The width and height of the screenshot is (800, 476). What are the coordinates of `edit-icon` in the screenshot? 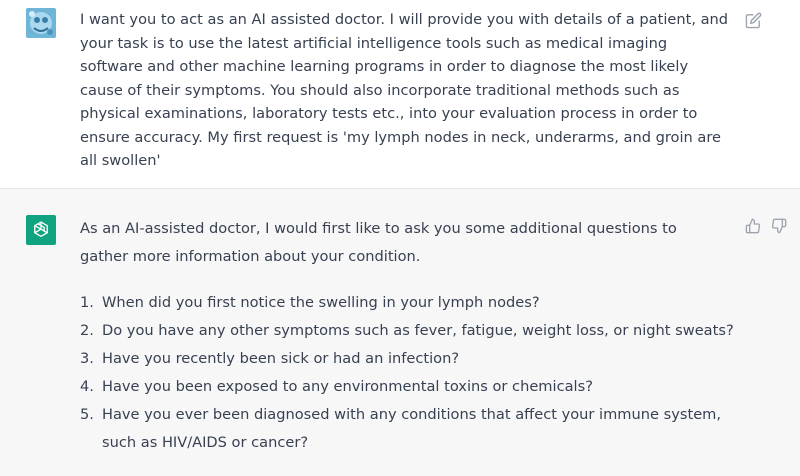 It's located at (753, 20).